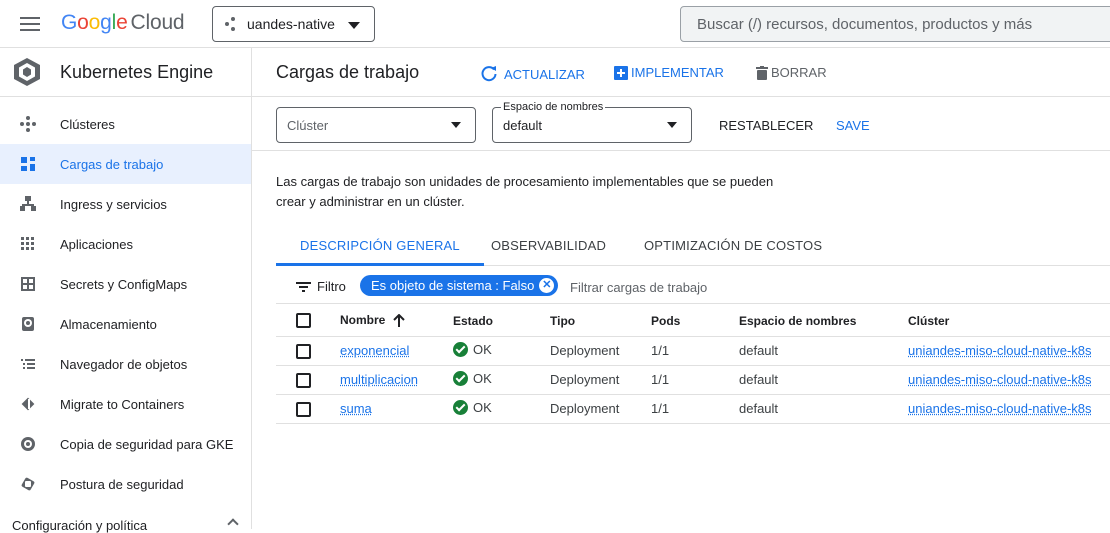  Describe the element at coordinates (363, 320) in the screenshot. I see `column-header-label: Nombre` at that location.